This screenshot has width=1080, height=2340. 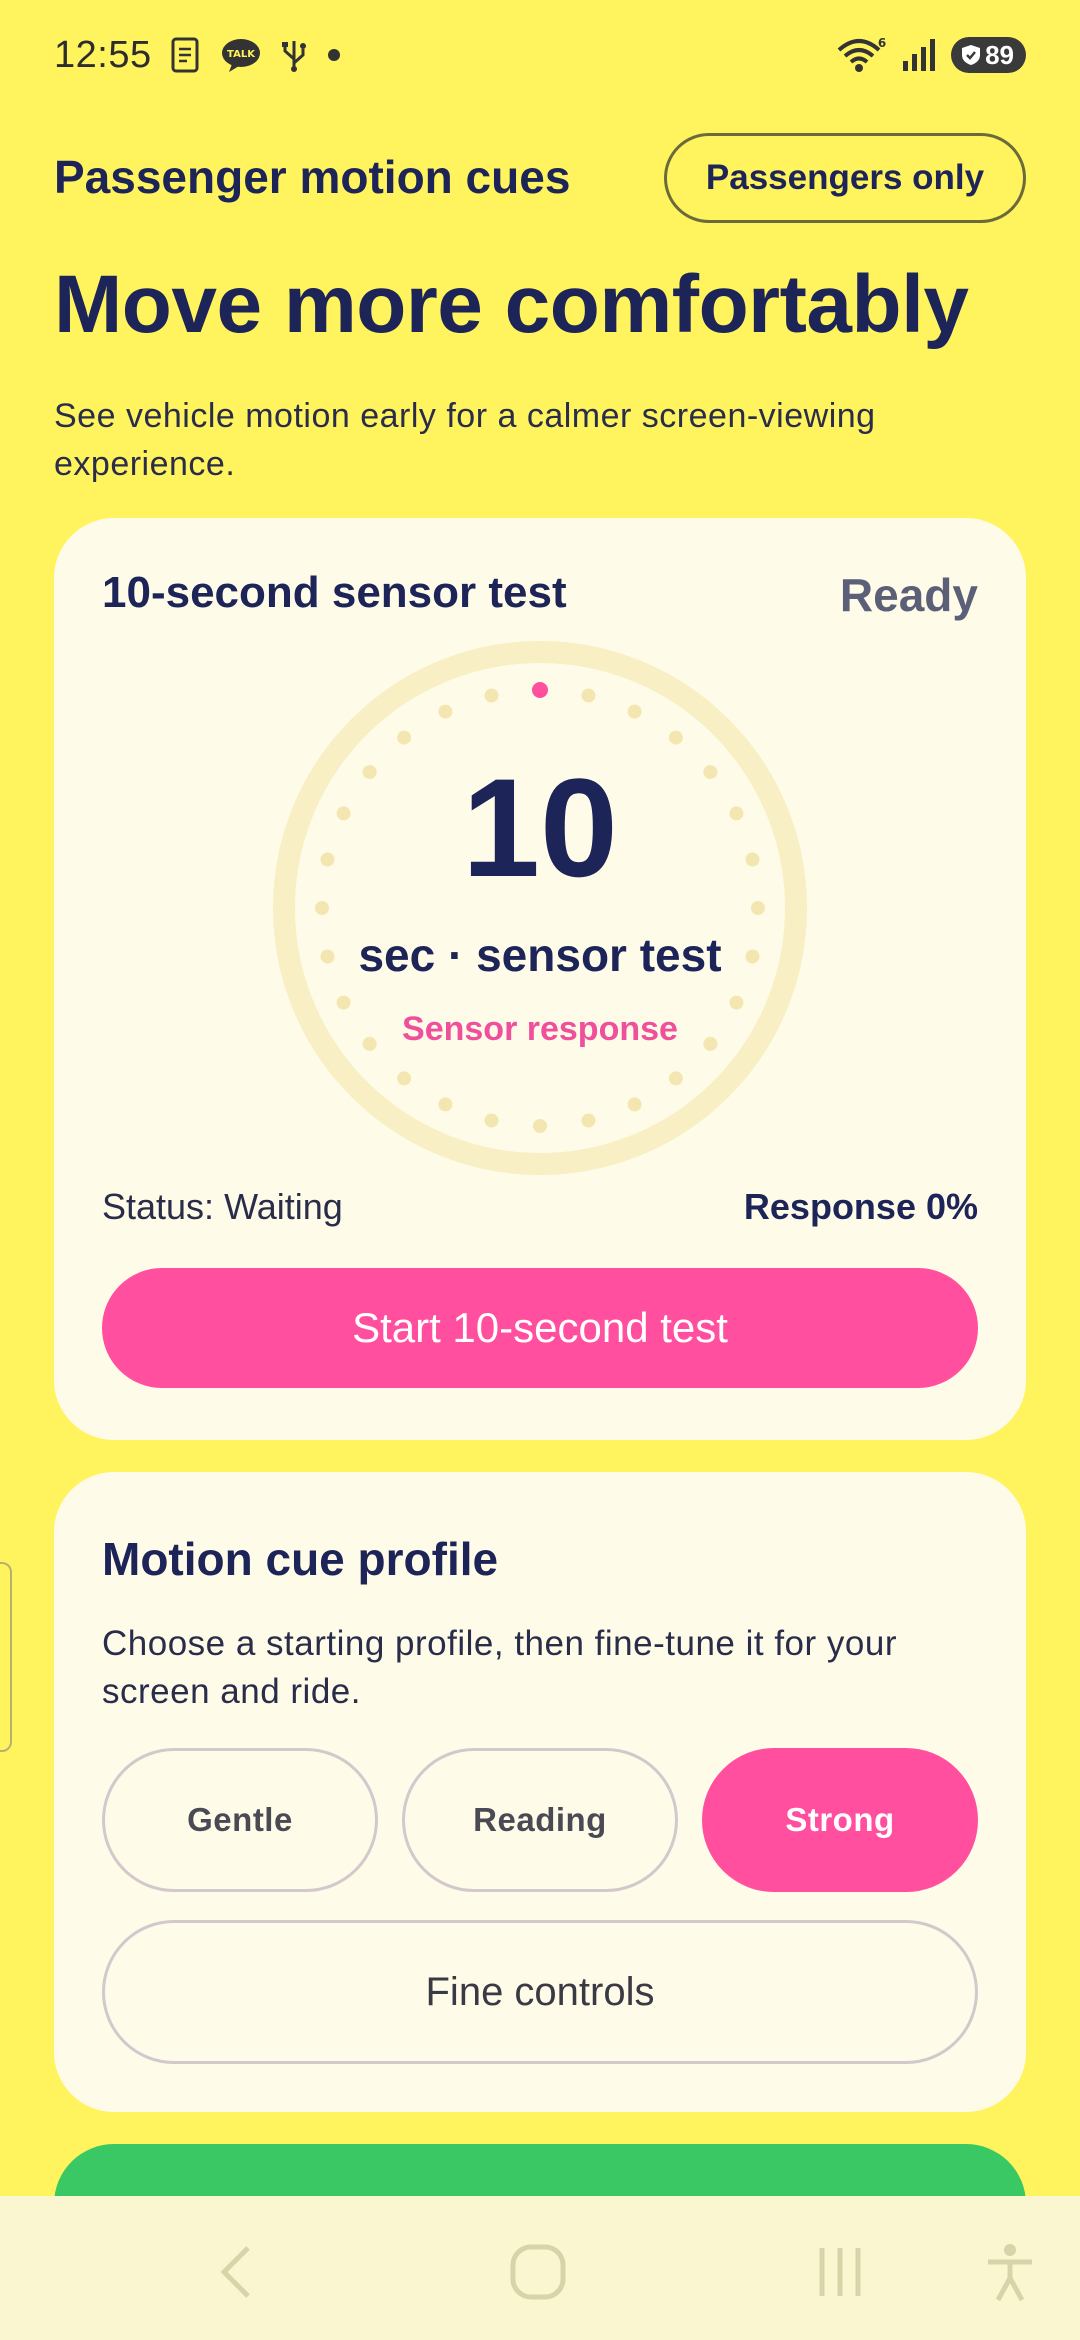 I want to click on wifi-badge: 6, so click(x=882, y=43).